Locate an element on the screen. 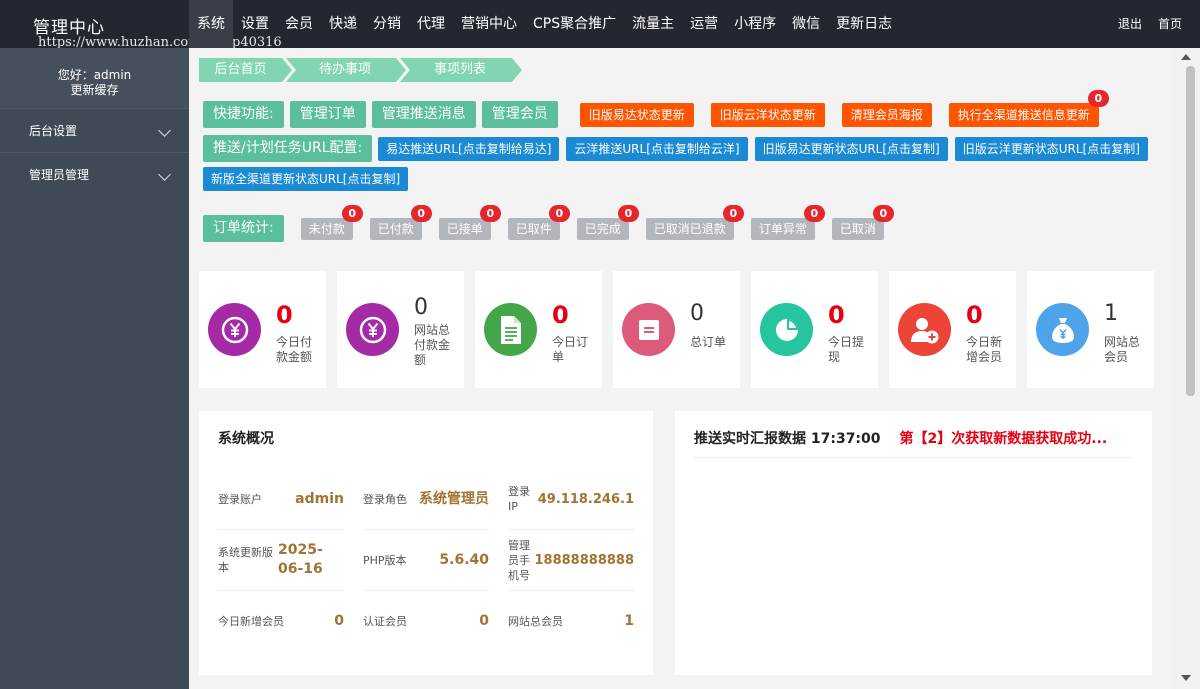 The image size is (1200, 689). stat-label: 今日付款金额 is located at coordinates (294, 349).